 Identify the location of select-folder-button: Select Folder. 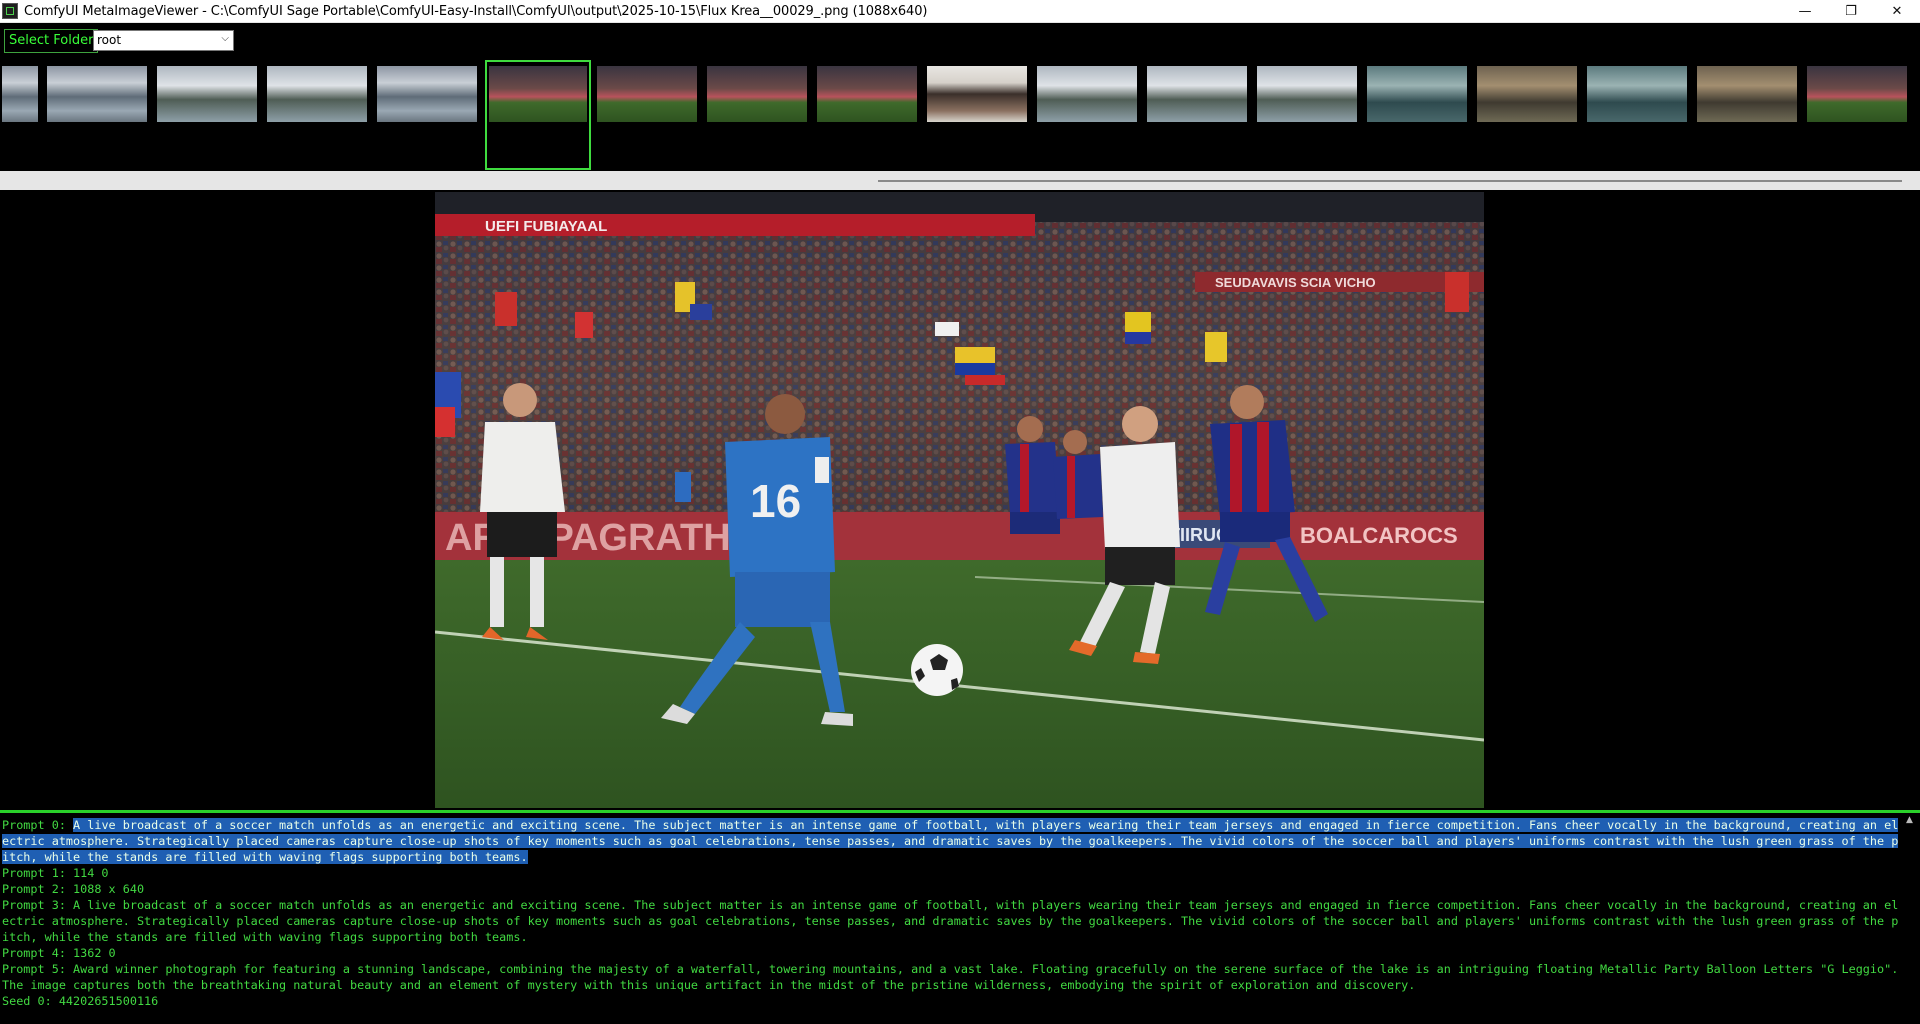
(51, 41).